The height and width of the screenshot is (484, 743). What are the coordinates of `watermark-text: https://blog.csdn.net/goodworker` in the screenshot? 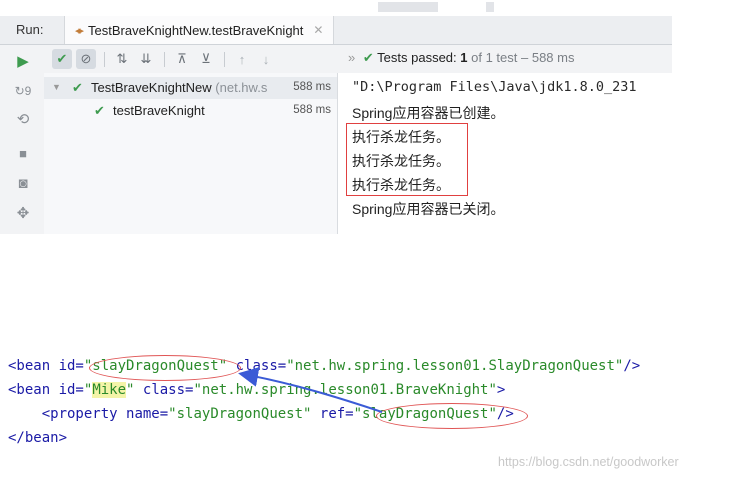 It's located at (588, 462).